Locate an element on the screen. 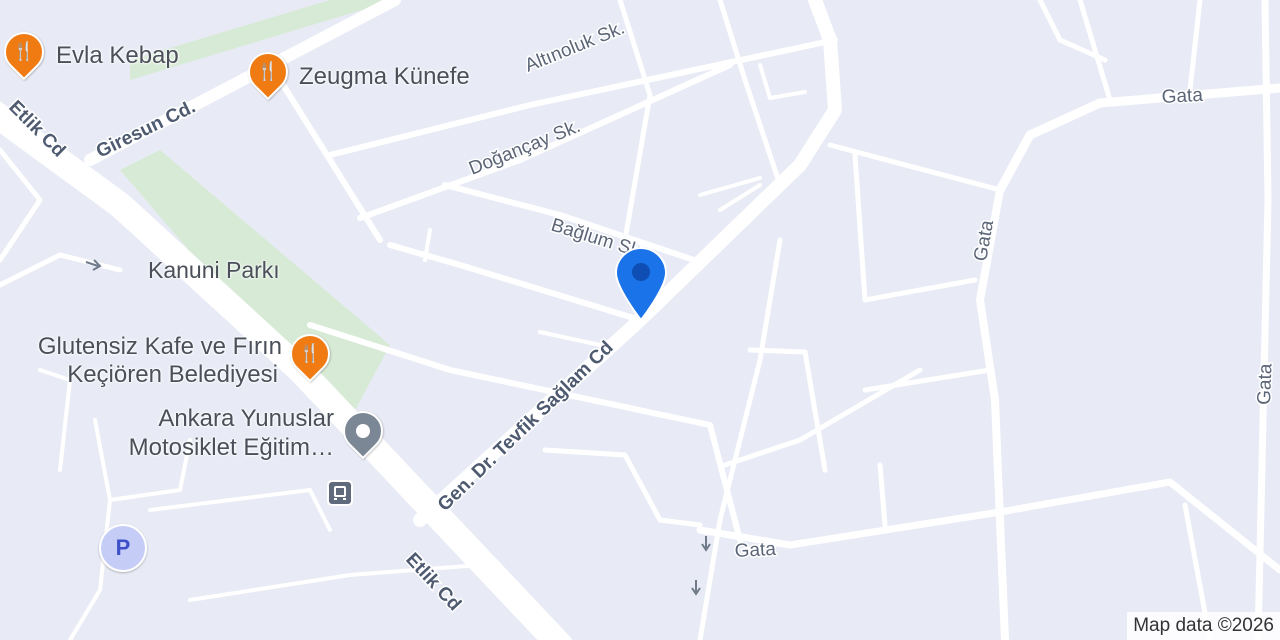 Image resolution: width=1280 pixels, height=640 pixels. street-label-tevfik: Gen. Dr. Tevfik Sağlam Cd is located at coordinates (526, 426).